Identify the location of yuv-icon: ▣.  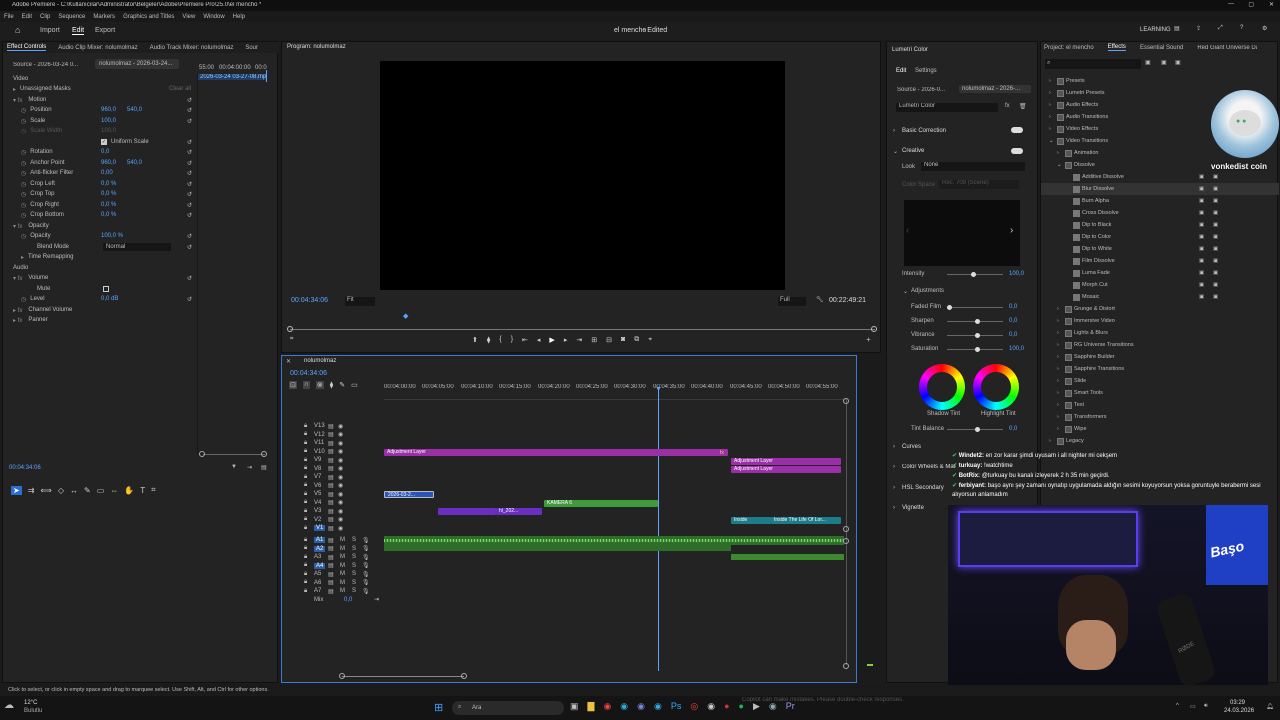
(1178, 62).